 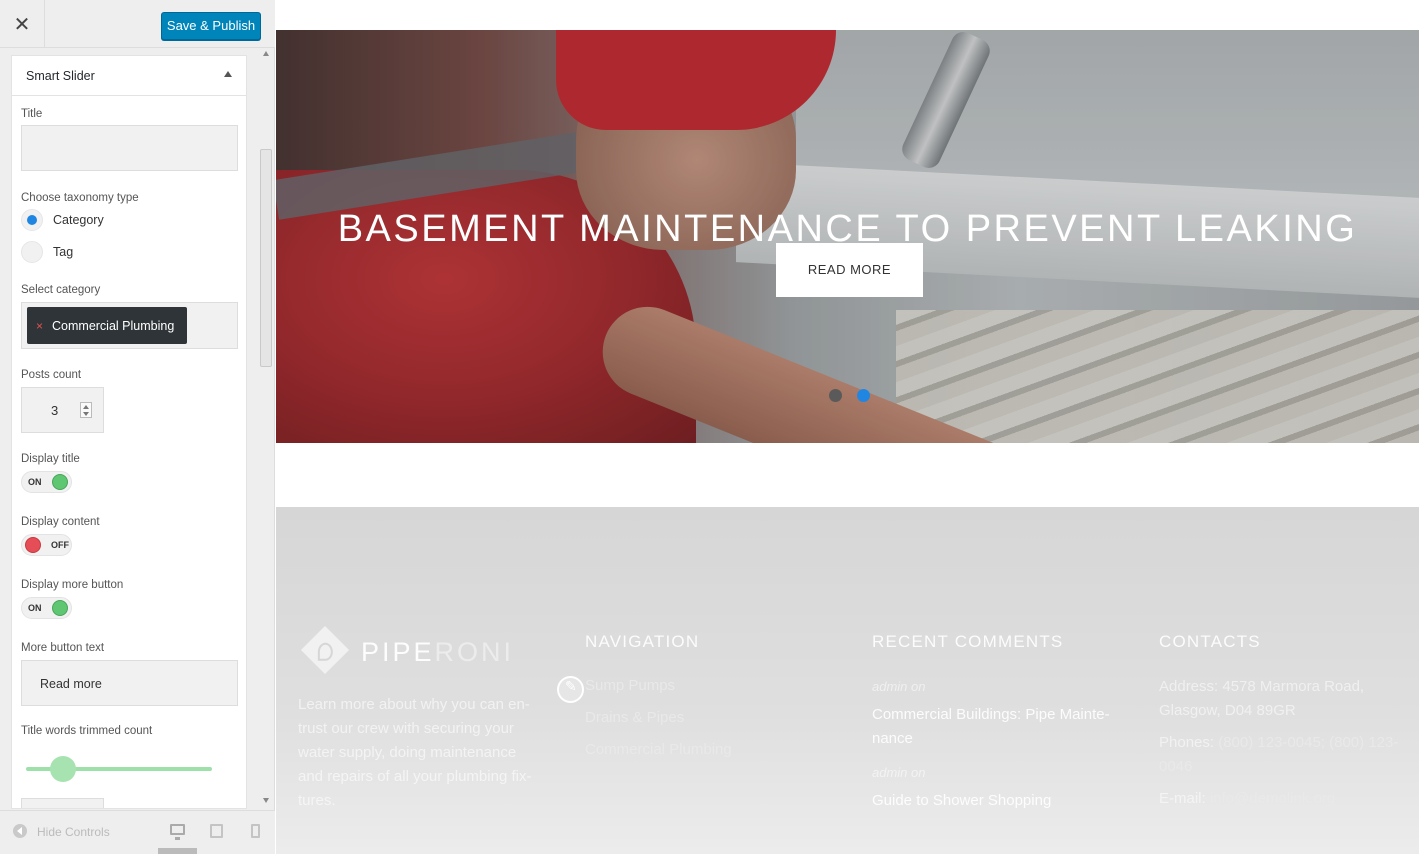 I want to click on sidebar-scrollbar, so click(x=266, y=428).